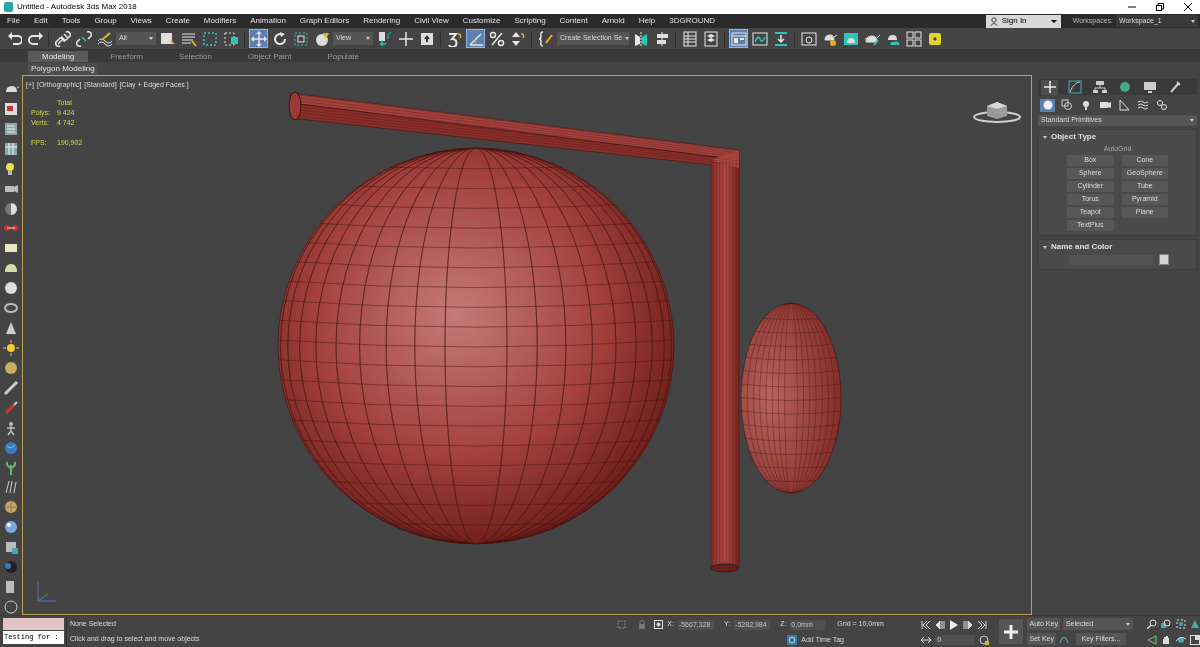 The image size is (1200, 647). I want to click on menu-item: Tools, so click(71, 21).